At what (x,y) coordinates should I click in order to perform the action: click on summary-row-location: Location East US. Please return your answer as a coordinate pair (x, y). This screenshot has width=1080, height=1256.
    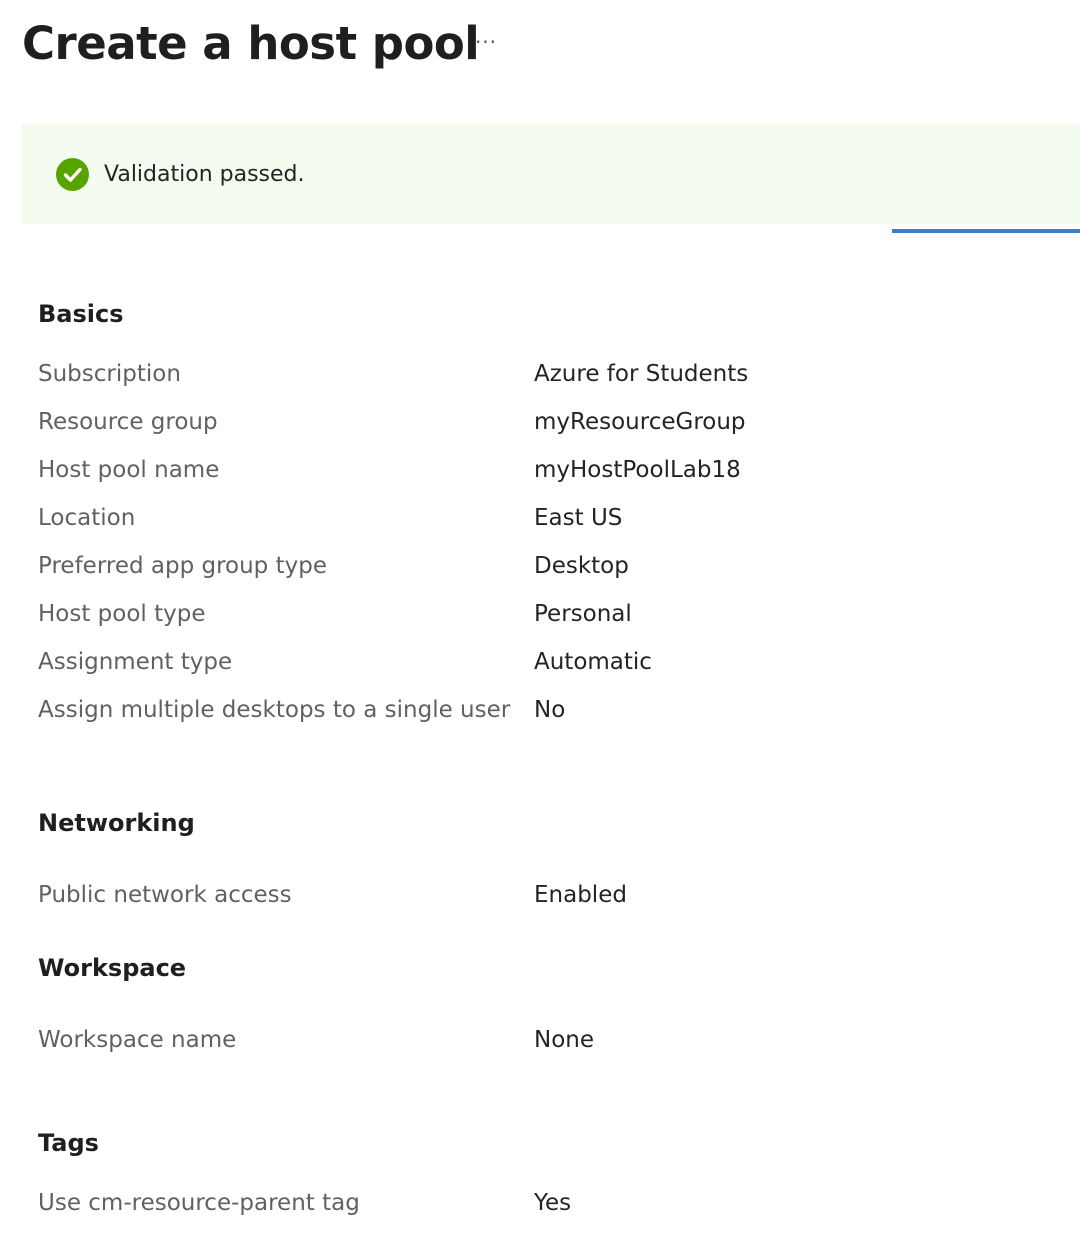
    Looking at the image, I should click on (538, 518).